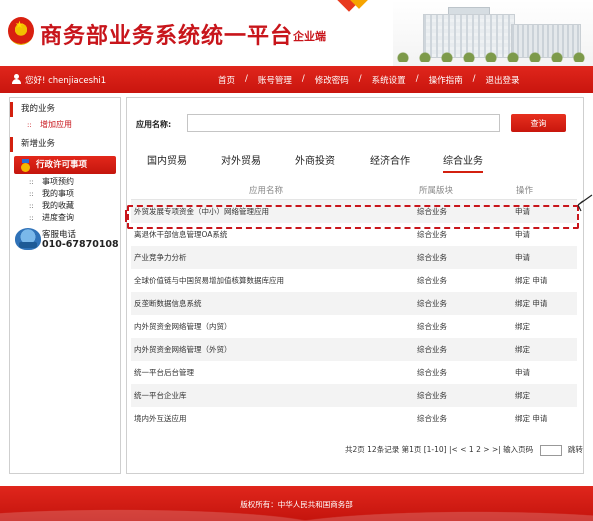 This screenshot has height=521, width=593. Describe the element at coordinates (453, 449) in the screenshot. I see `first-page-link: |<` at that location.